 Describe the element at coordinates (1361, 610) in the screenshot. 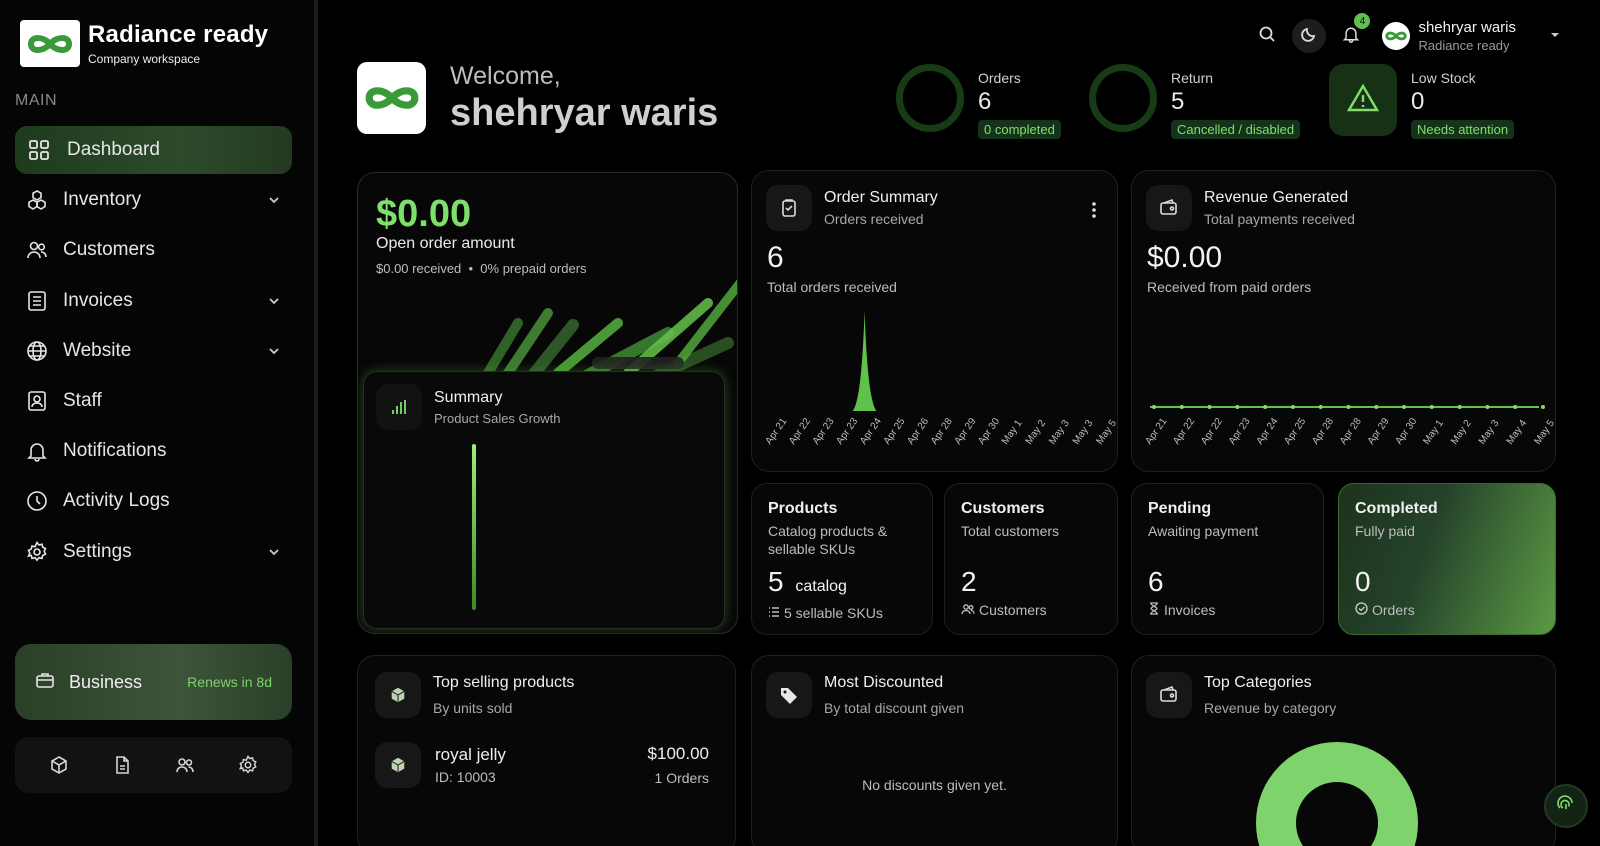

I see `check-circle-icon` at that location.